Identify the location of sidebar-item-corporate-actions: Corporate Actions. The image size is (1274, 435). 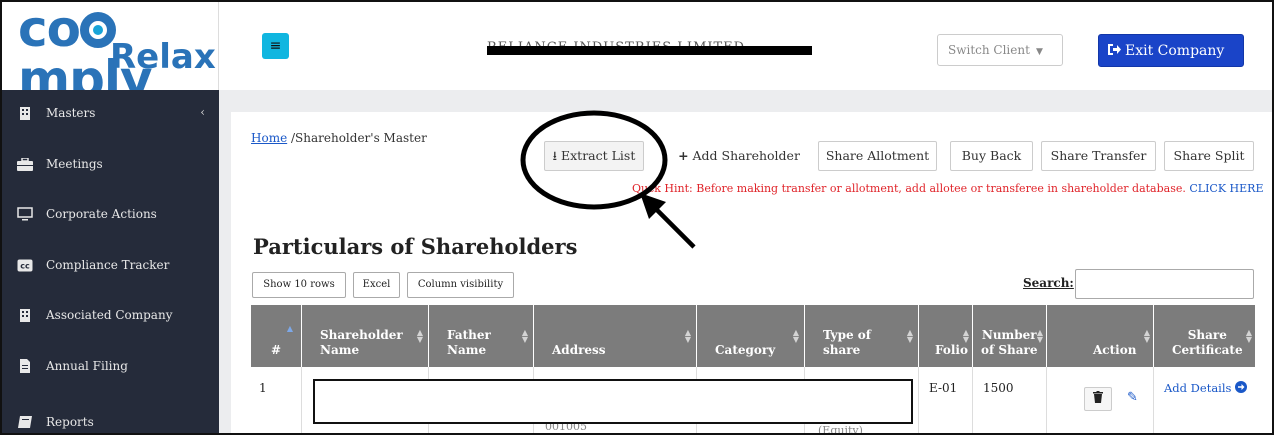
(110, 214).